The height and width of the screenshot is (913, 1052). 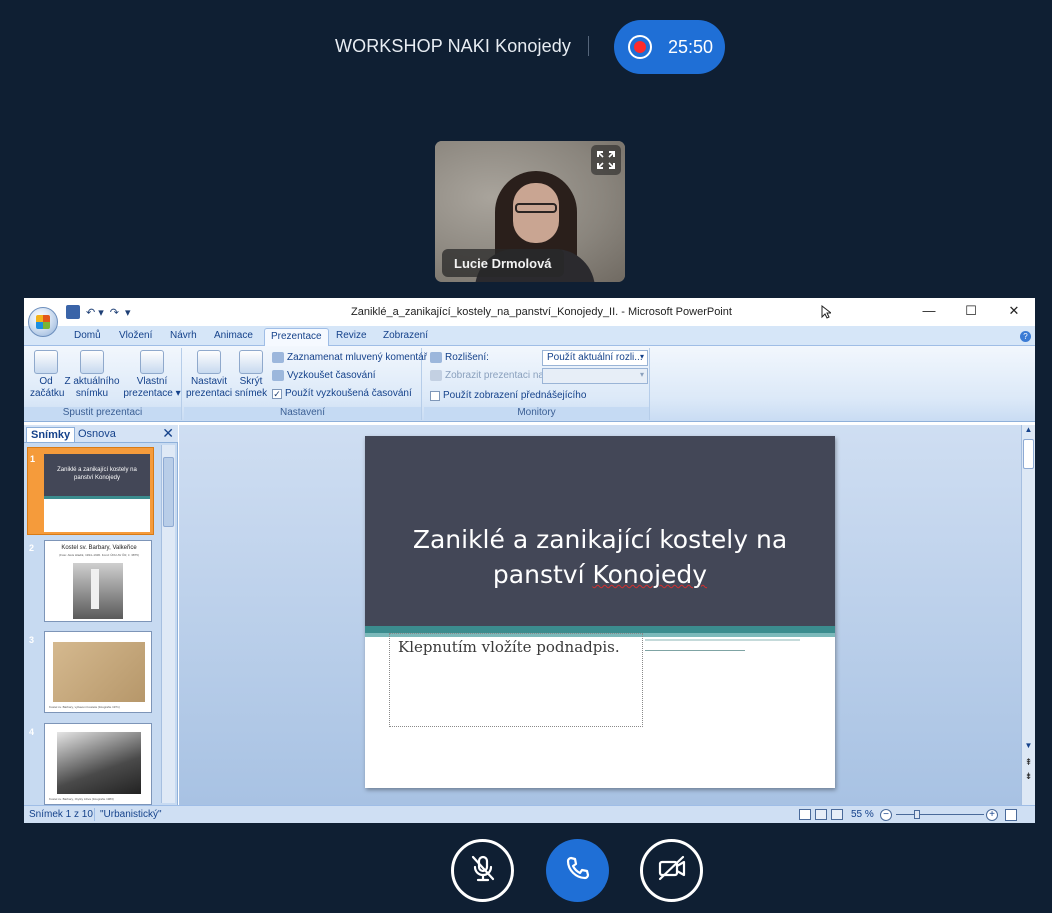 I want to click on mute-microphone-button, so click(x=482, y=870).